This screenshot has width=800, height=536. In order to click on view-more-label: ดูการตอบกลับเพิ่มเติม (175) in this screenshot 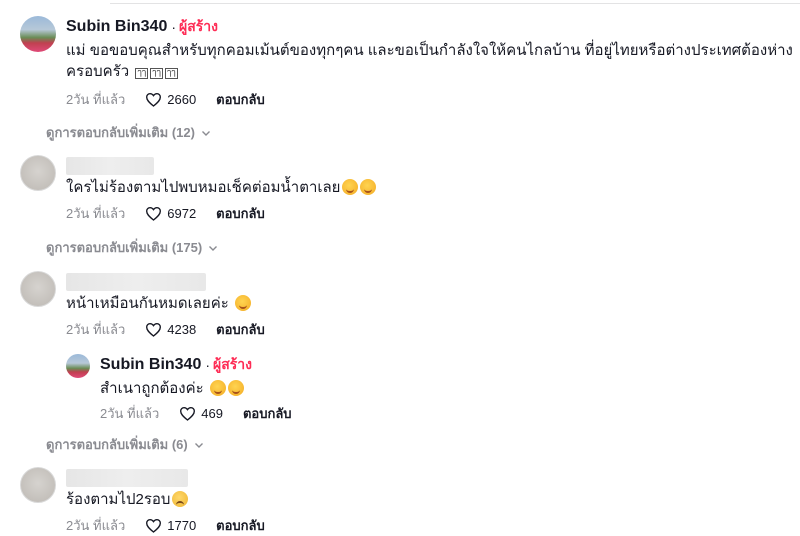, I will do `click(124, 247)`.